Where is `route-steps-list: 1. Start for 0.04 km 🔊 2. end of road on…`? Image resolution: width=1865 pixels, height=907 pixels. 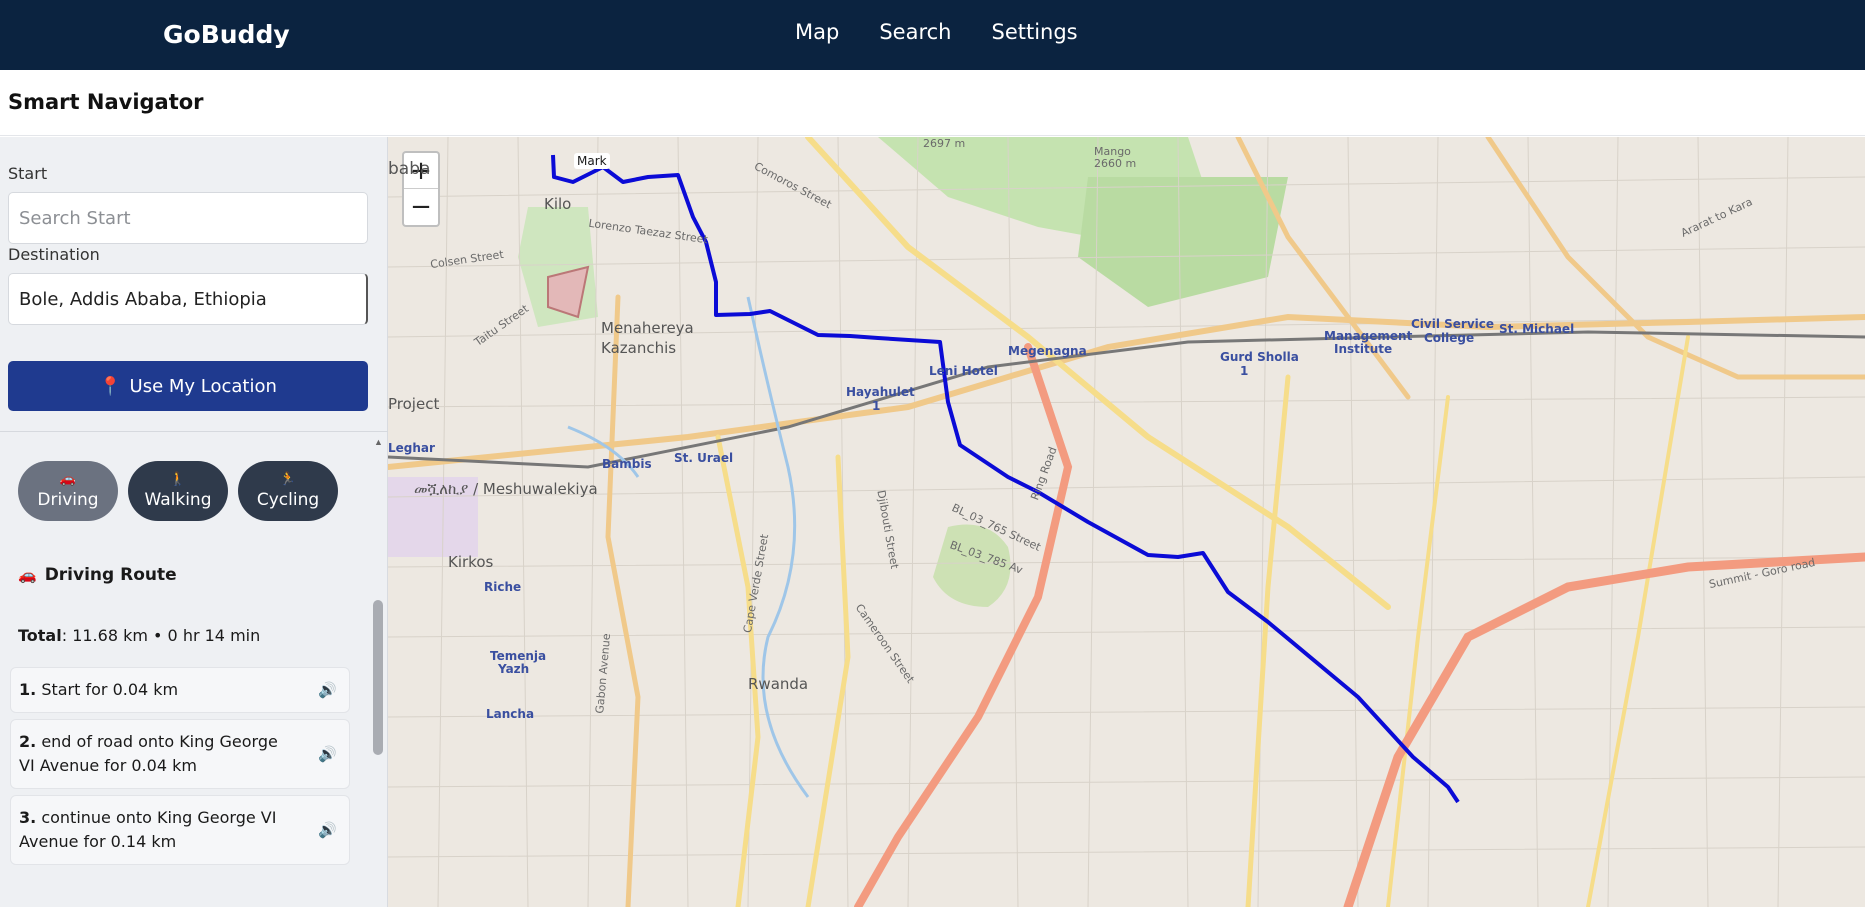 route-steps-list: 1. Start for 0.04 km 🔊 2. end of road on… is located at coordinates (180, 769).